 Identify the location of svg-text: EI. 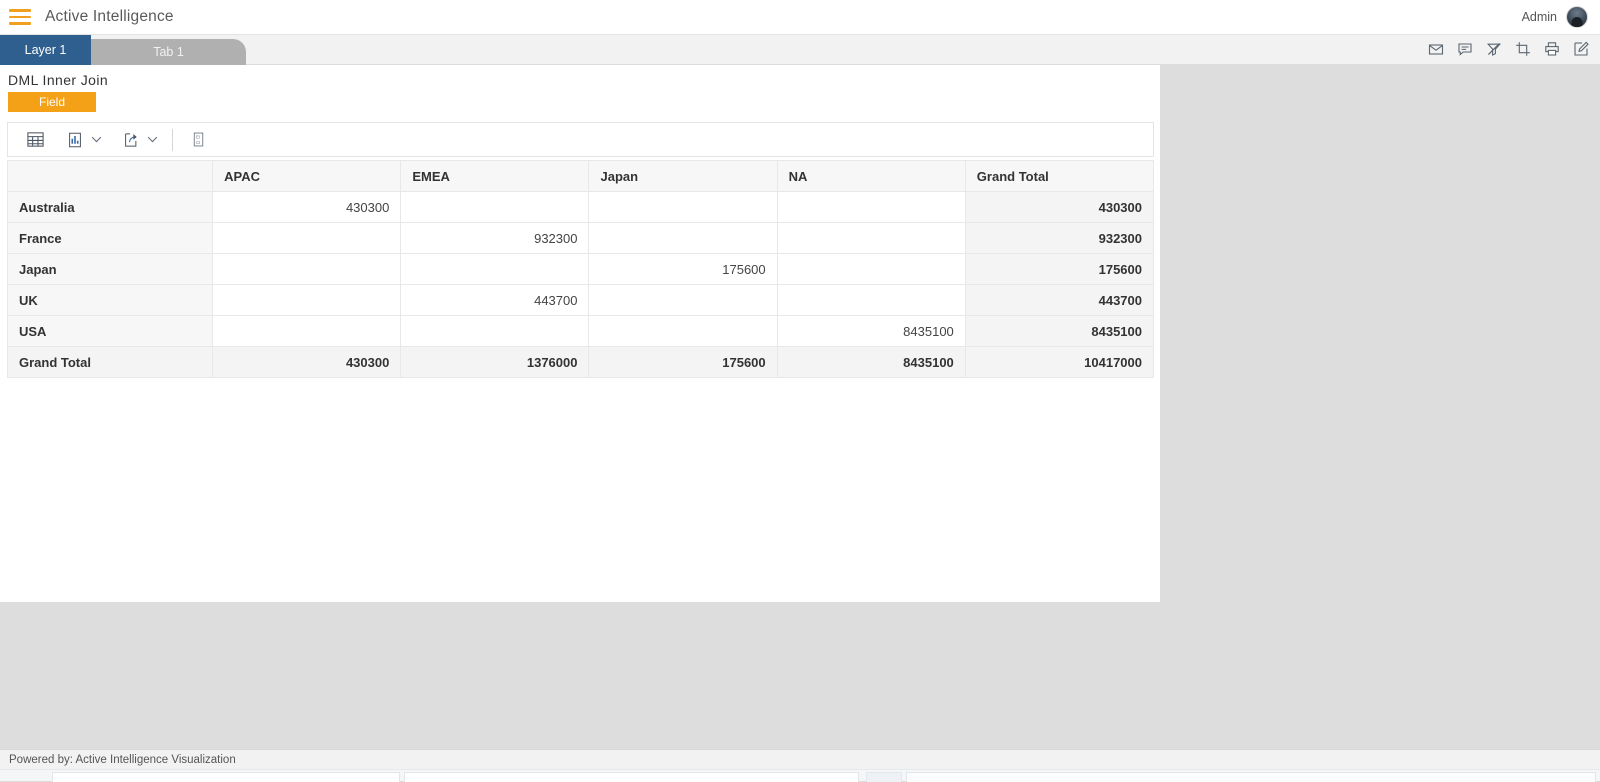
(197, 137).